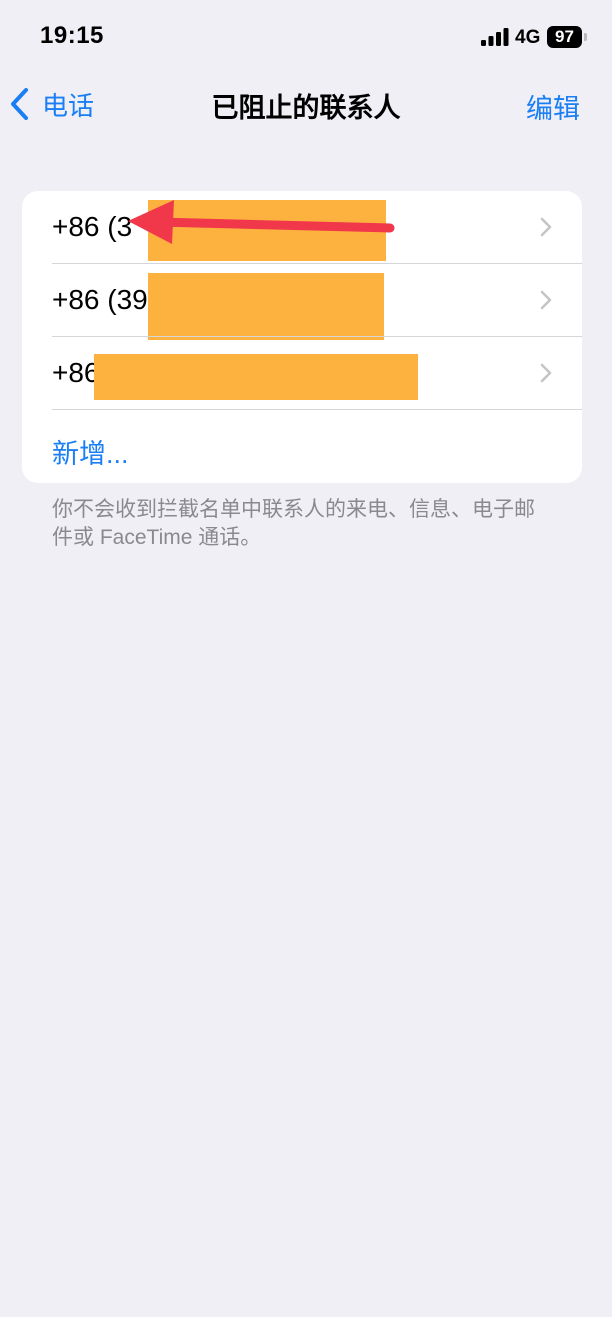 The width and height of the screenshot is (612, 1317). I want to click on blocked-contact-row: +86 (39, so click(302, 302).